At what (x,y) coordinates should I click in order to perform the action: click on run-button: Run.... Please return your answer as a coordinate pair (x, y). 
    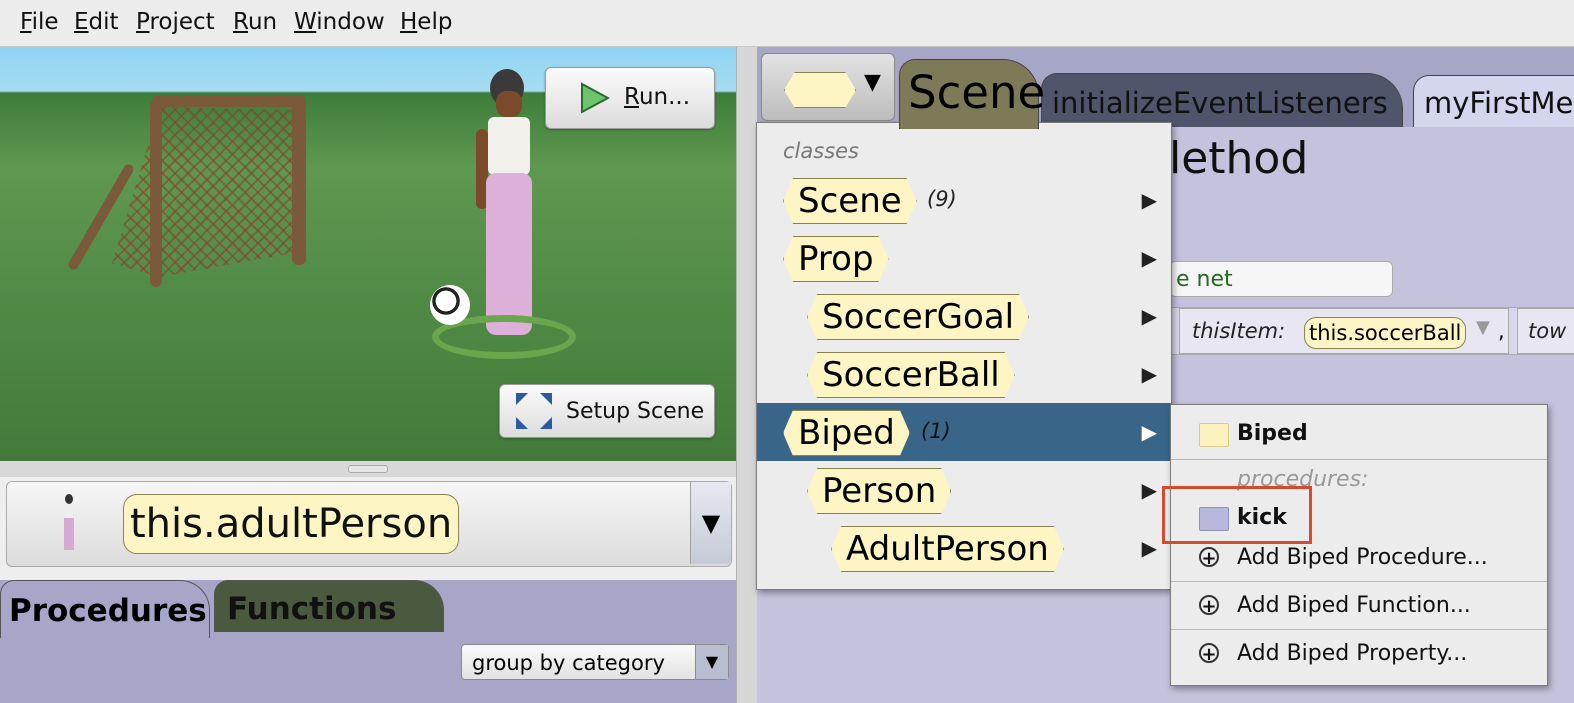
    Looking at the image, I should click on (630, 98).